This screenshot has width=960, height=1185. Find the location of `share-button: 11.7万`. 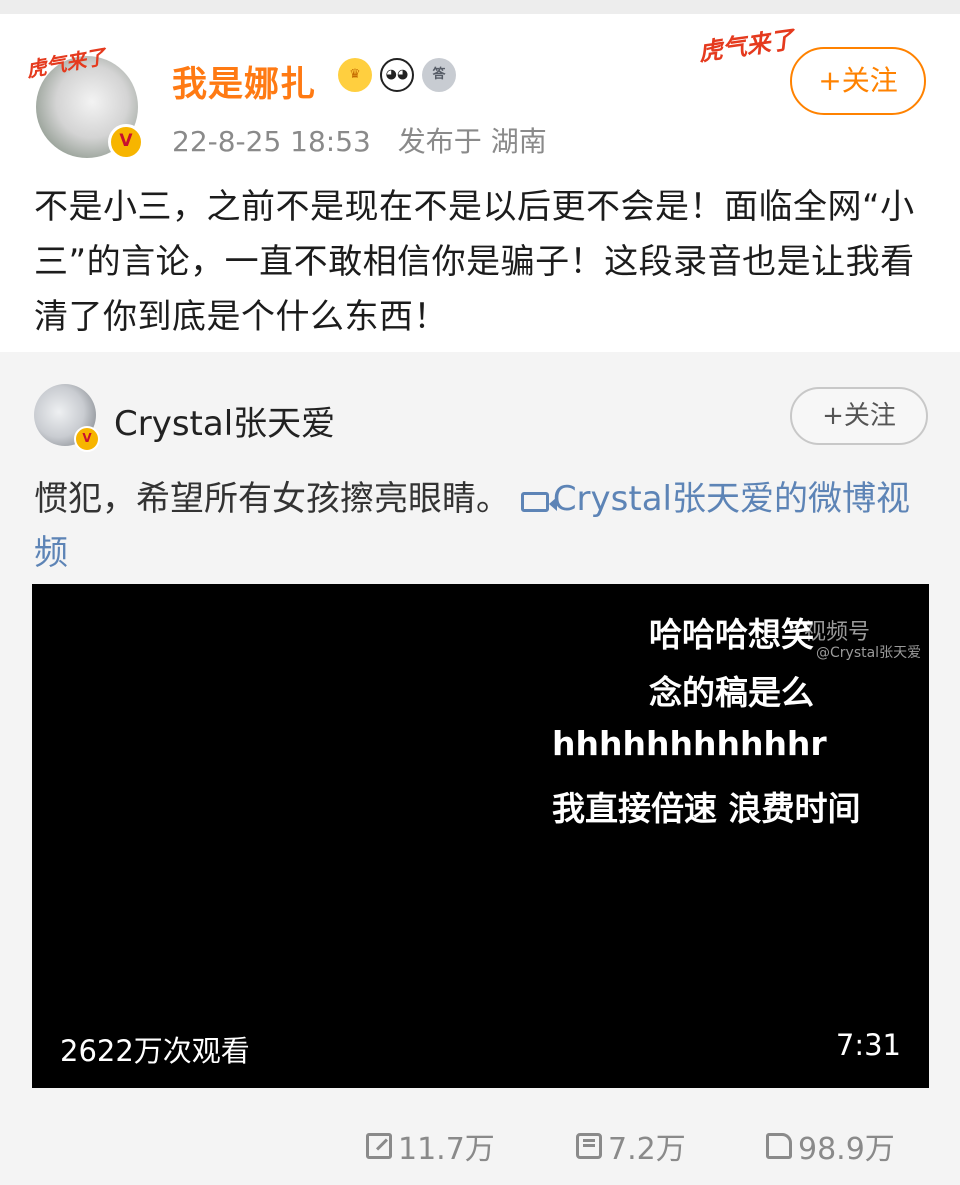

share-button: 11.7万 is located at coordinates (430, 1146).